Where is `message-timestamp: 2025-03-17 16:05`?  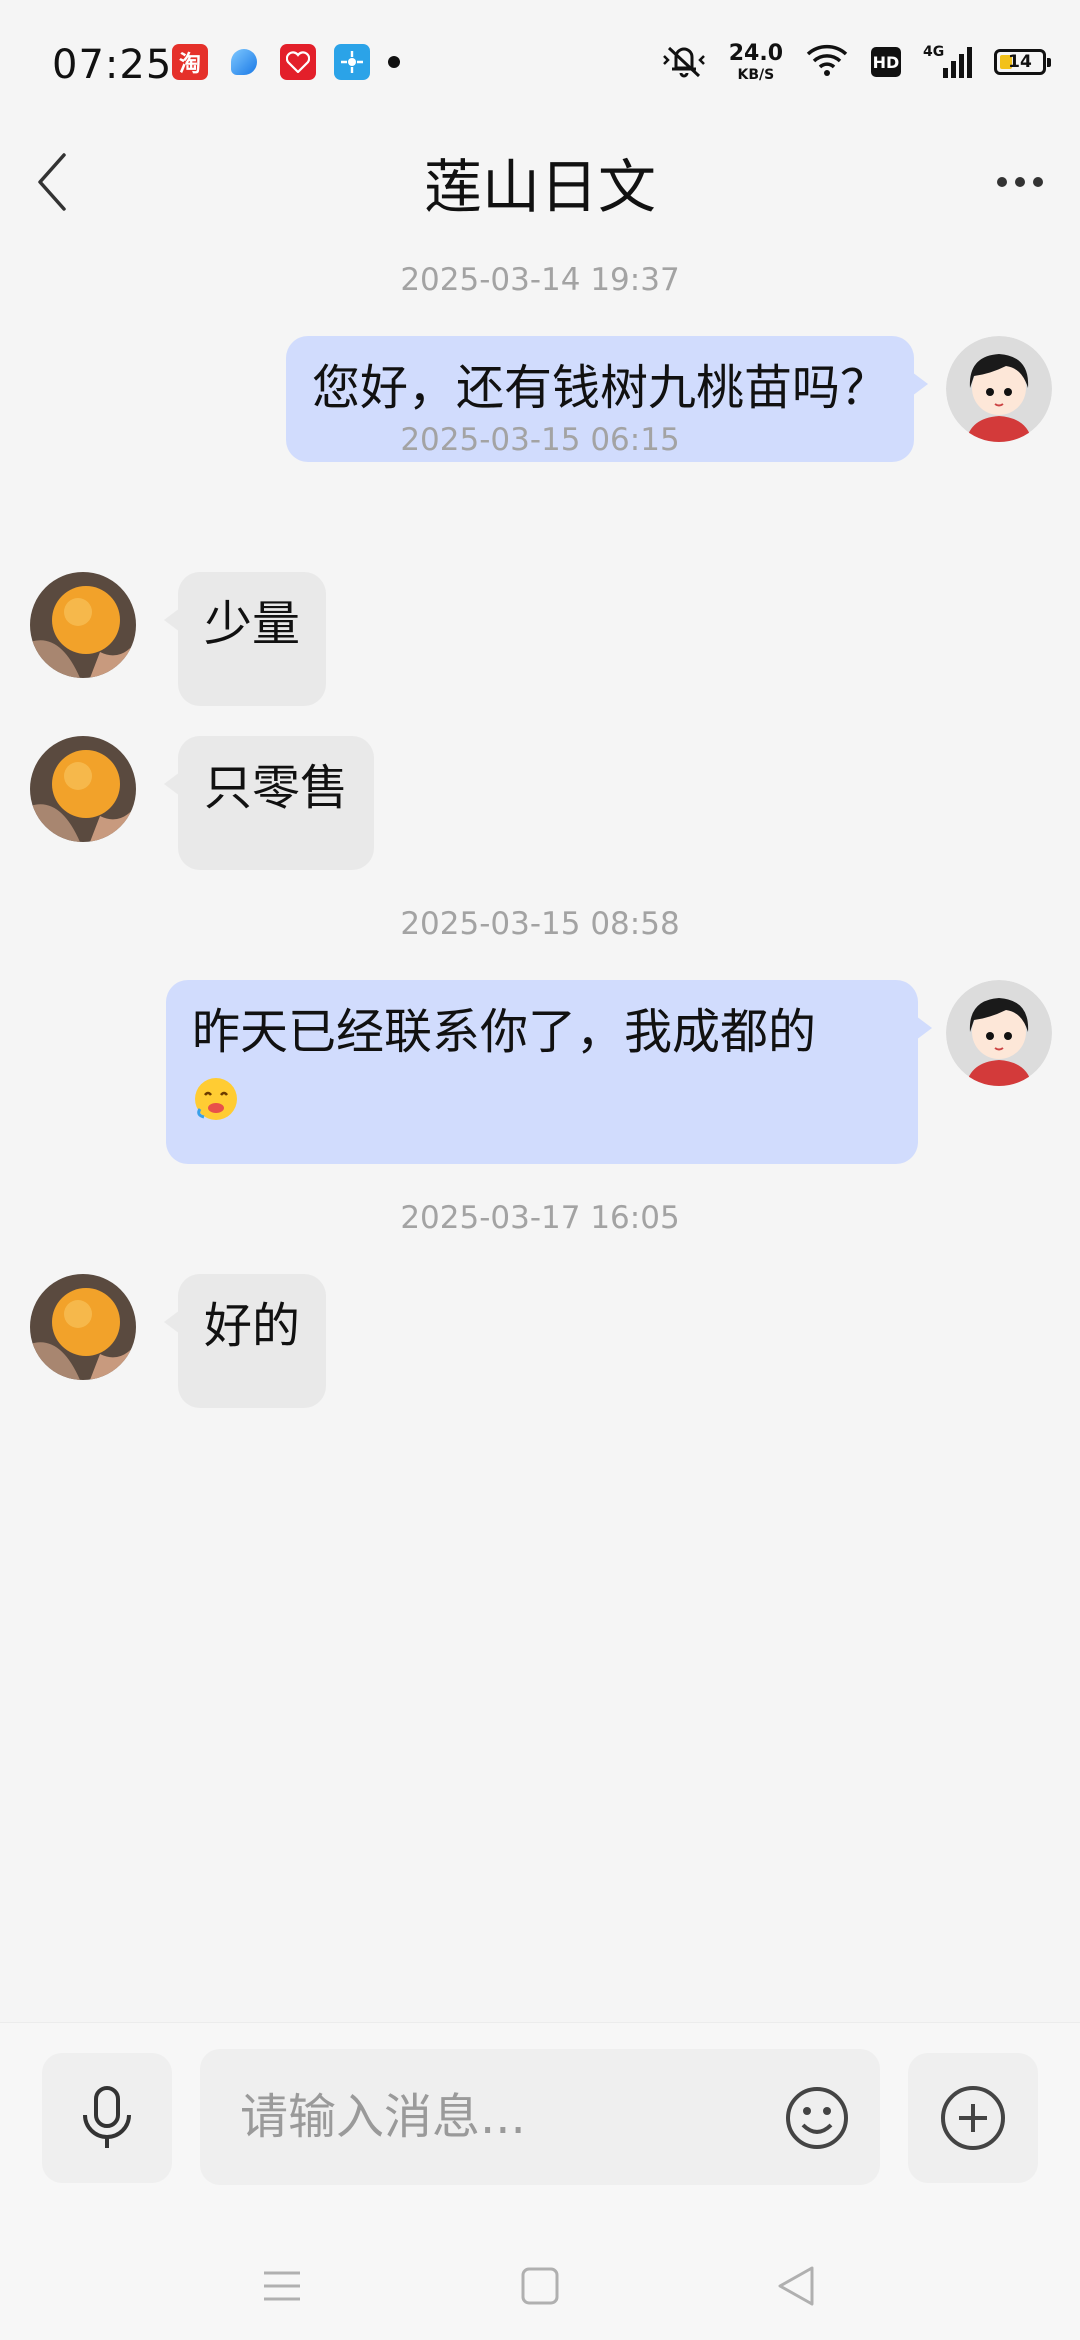
message-timestamp: 2025-03-17 16:05 is located at coordinates (540, 1218).